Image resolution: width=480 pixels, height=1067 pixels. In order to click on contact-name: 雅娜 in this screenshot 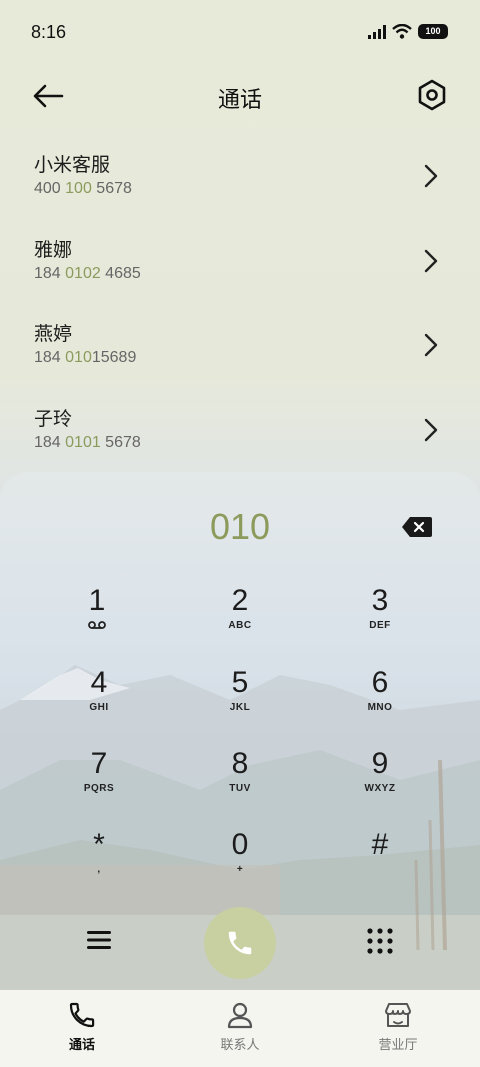, I will do `click(53, 249)`.